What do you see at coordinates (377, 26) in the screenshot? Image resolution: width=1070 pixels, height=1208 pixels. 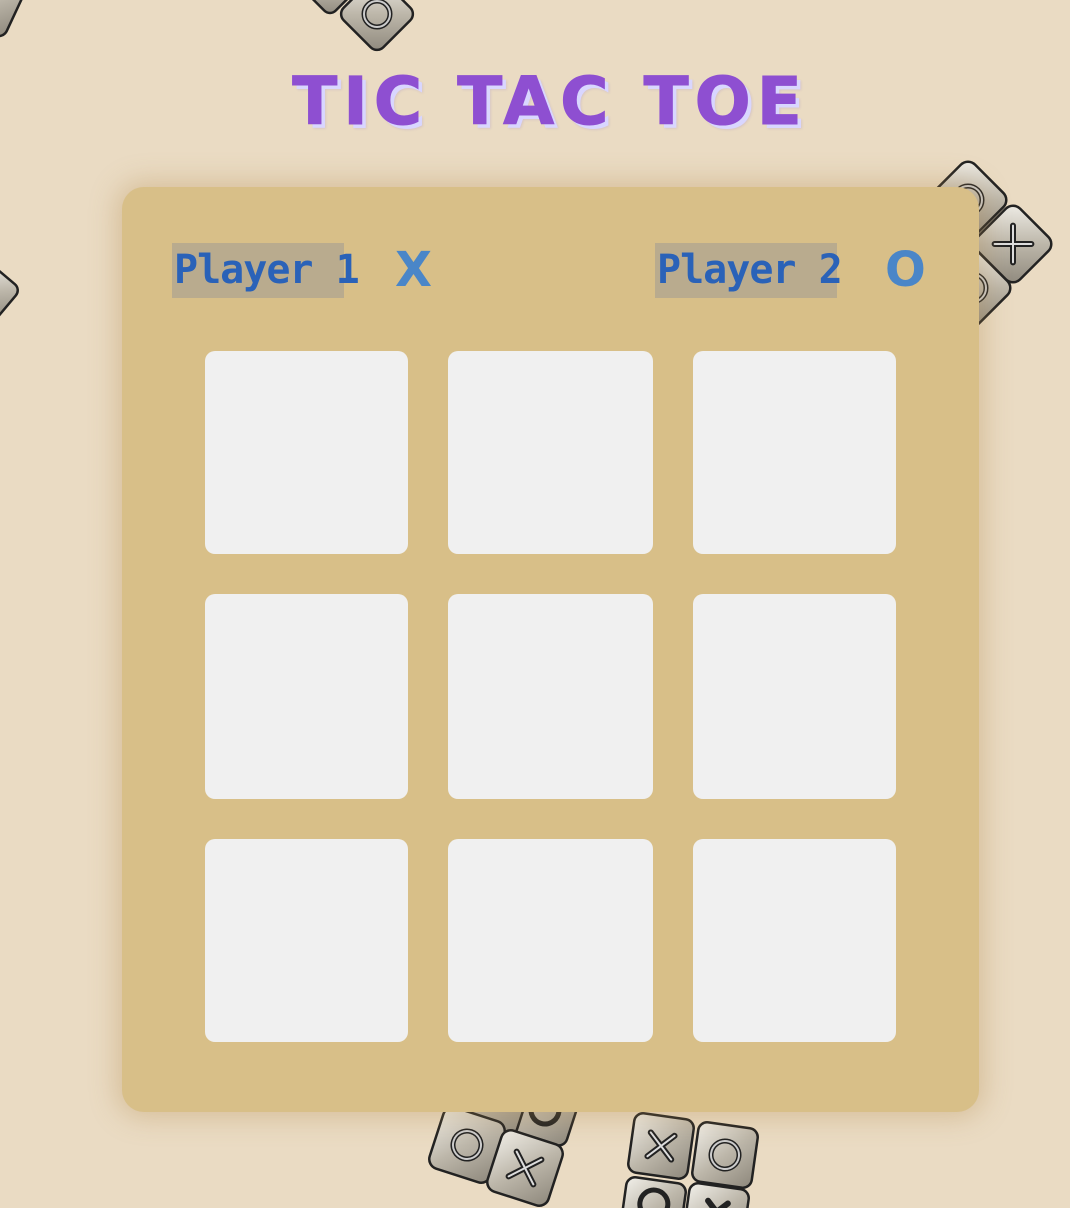 I see `tile-top-center-o` at bounding box center [377, 26].